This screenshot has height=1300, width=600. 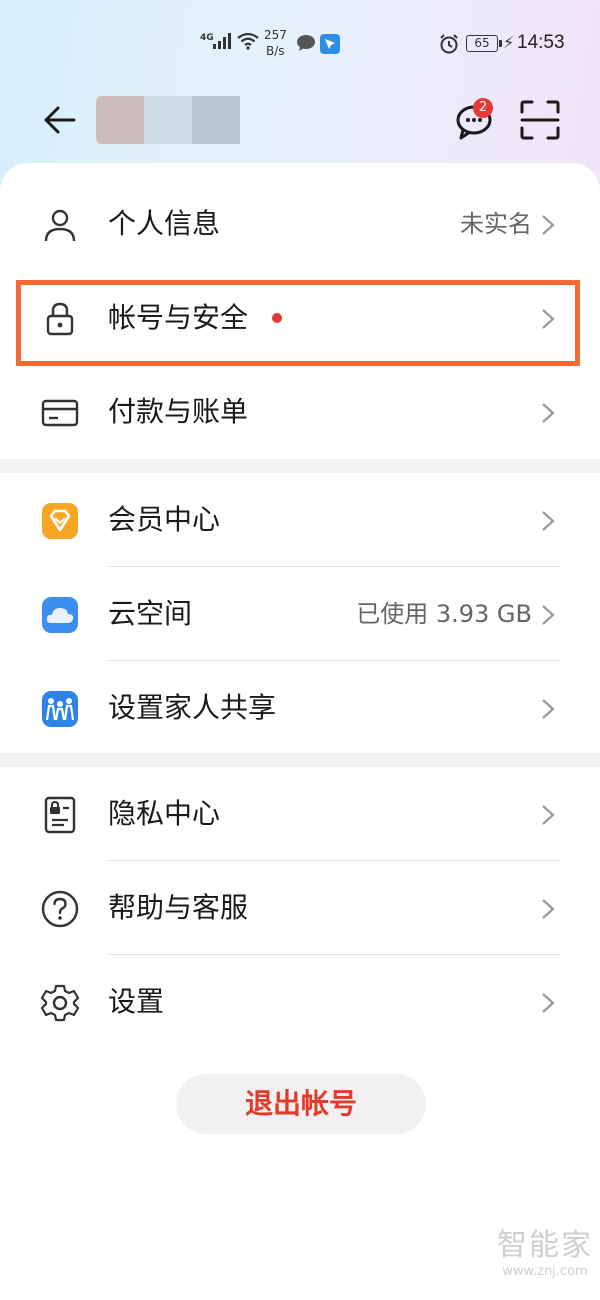 What do you see at coordinates (540, 120) in the screenshot?
I see `scan-icon` at bounding box center [540, 120].